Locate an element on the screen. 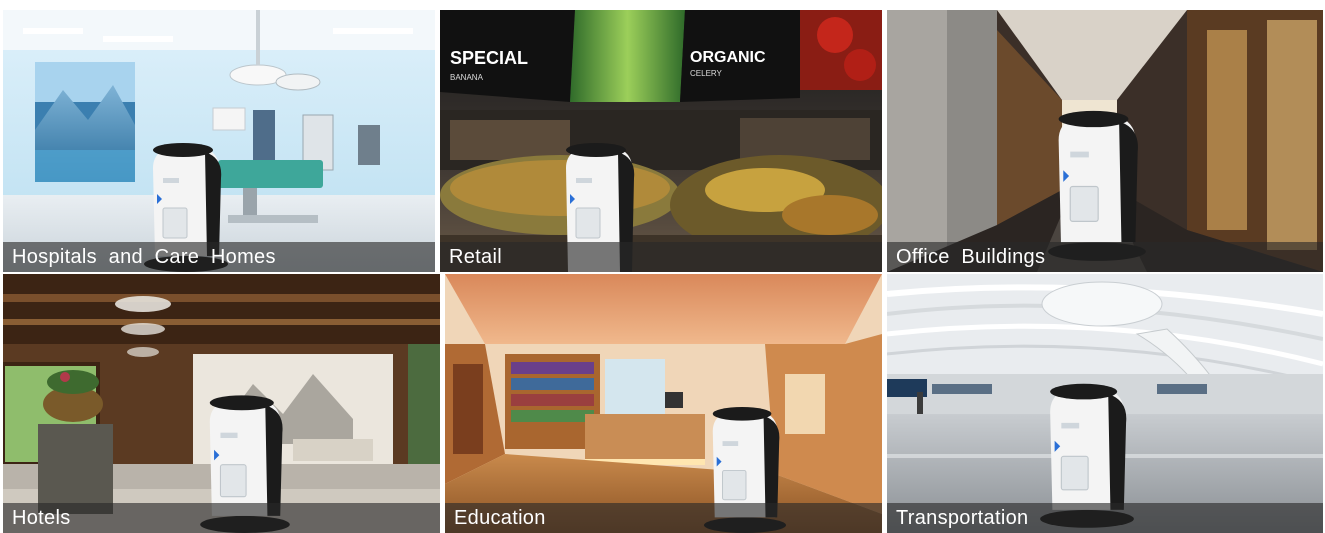 The height and width of the screenshot is (533, 1325). special-sign-text: SPECIAL is located at coordinates (489, 58).